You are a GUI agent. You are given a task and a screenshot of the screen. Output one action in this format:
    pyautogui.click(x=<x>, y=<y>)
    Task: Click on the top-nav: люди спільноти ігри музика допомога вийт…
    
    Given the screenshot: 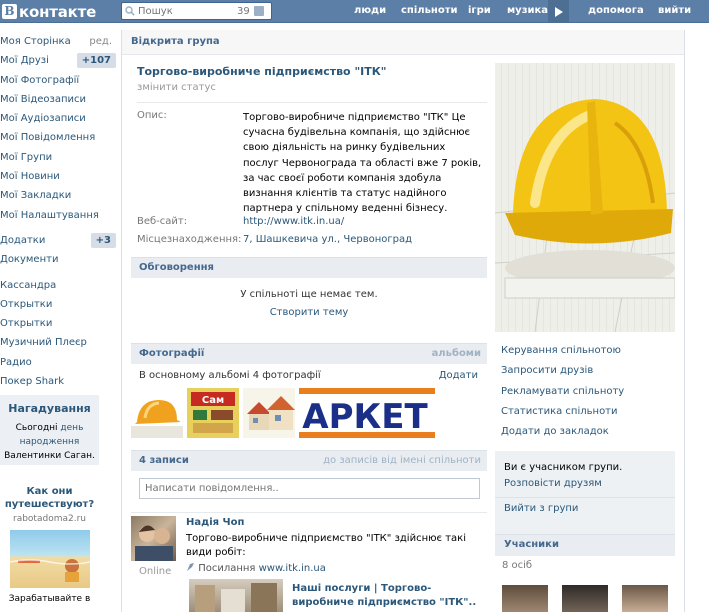 What is the action you would take?
    pyautogui.click(x=524, y=11)
    